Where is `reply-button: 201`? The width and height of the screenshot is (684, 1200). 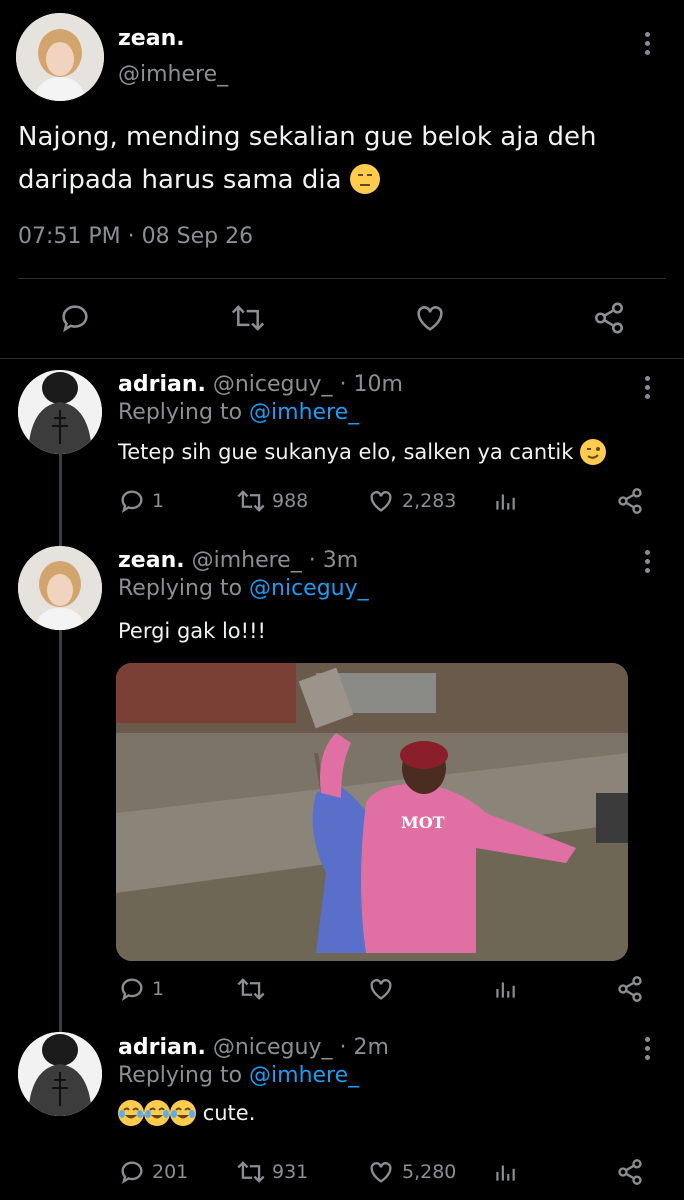 reply-button: 201 is located at coordinates (153, 1172).